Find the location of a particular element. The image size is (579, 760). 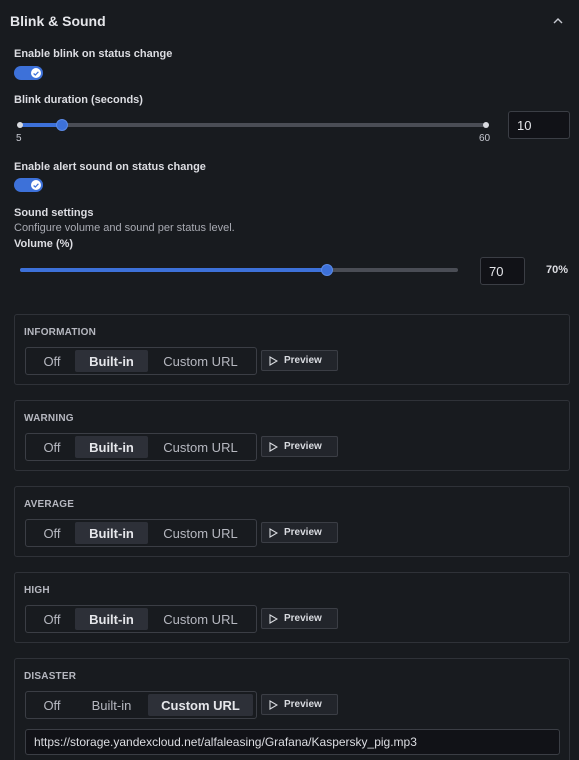

panel-high: HIGH Off Built-in Custom URL Preview is located at coordinates (292, 607).